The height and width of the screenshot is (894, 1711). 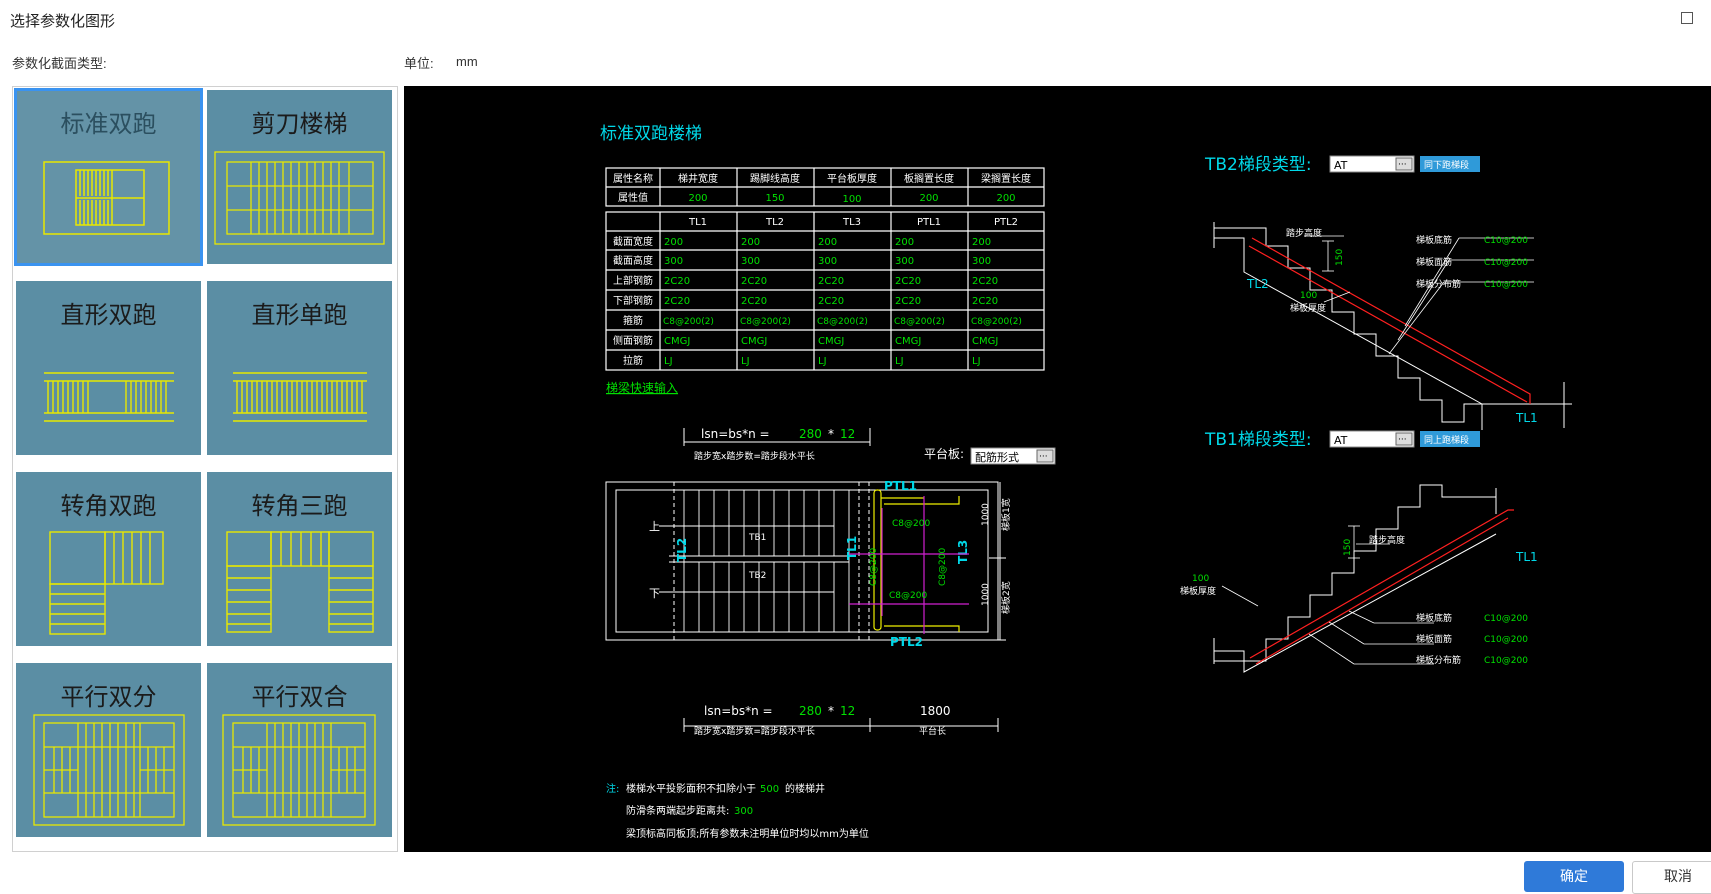 I want to click on shape-tile-corner-double: 转角双跑, so click(x=108, y=559).